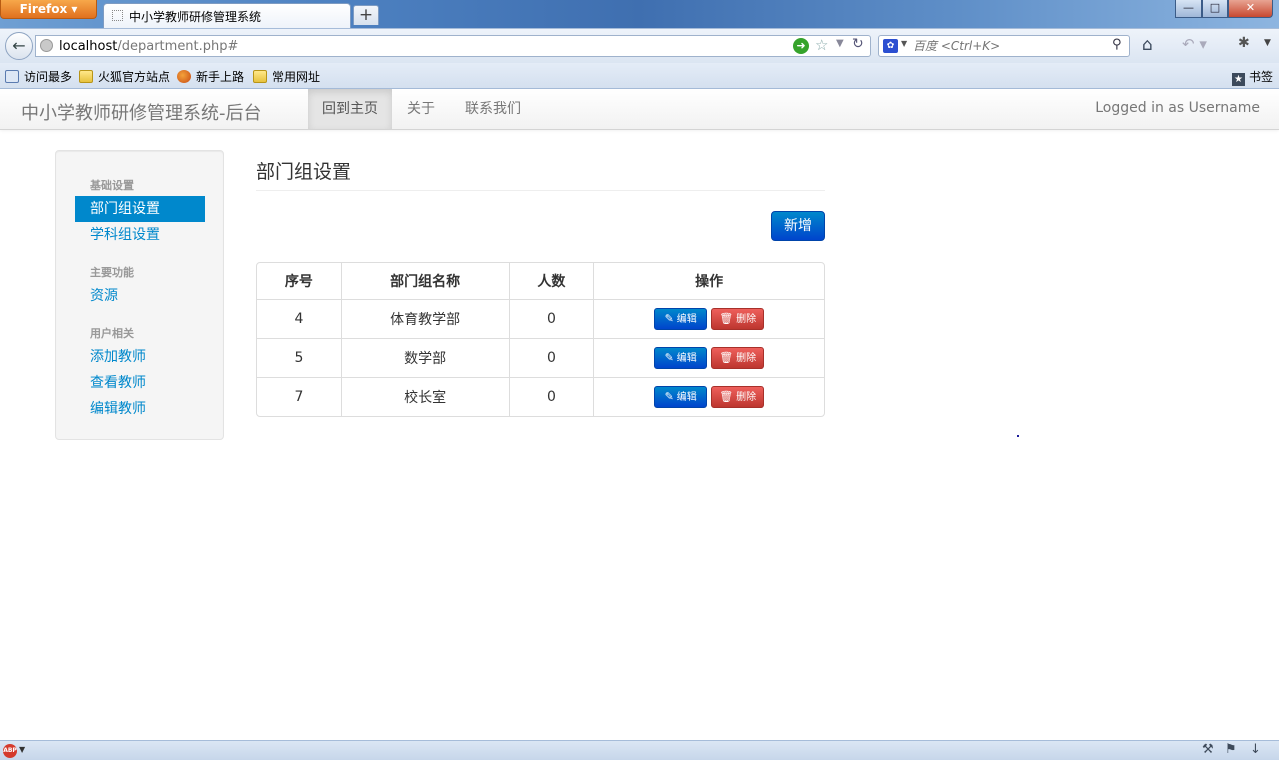  Describe the element at coordinates (46, 45) in the screenshot. I see `globe-icon` at that location.